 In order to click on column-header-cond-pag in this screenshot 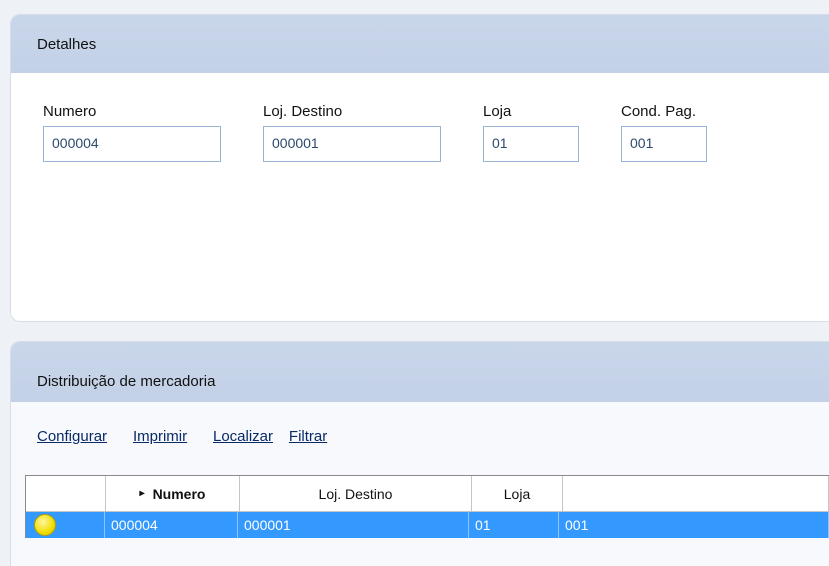, I will do `click(696, 493)`.